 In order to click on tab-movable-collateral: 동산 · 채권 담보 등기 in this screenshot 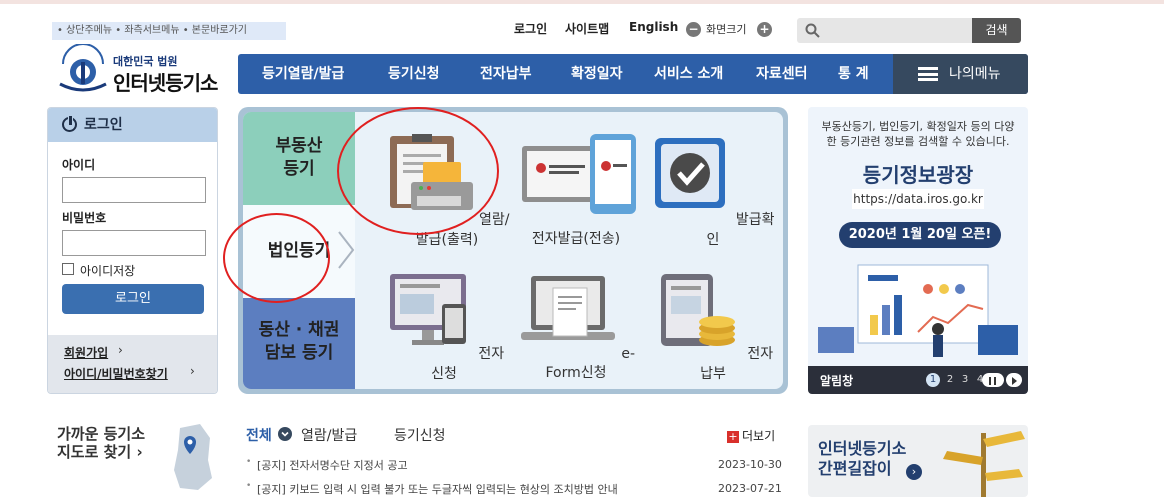, I will do `click(299, 342)`.